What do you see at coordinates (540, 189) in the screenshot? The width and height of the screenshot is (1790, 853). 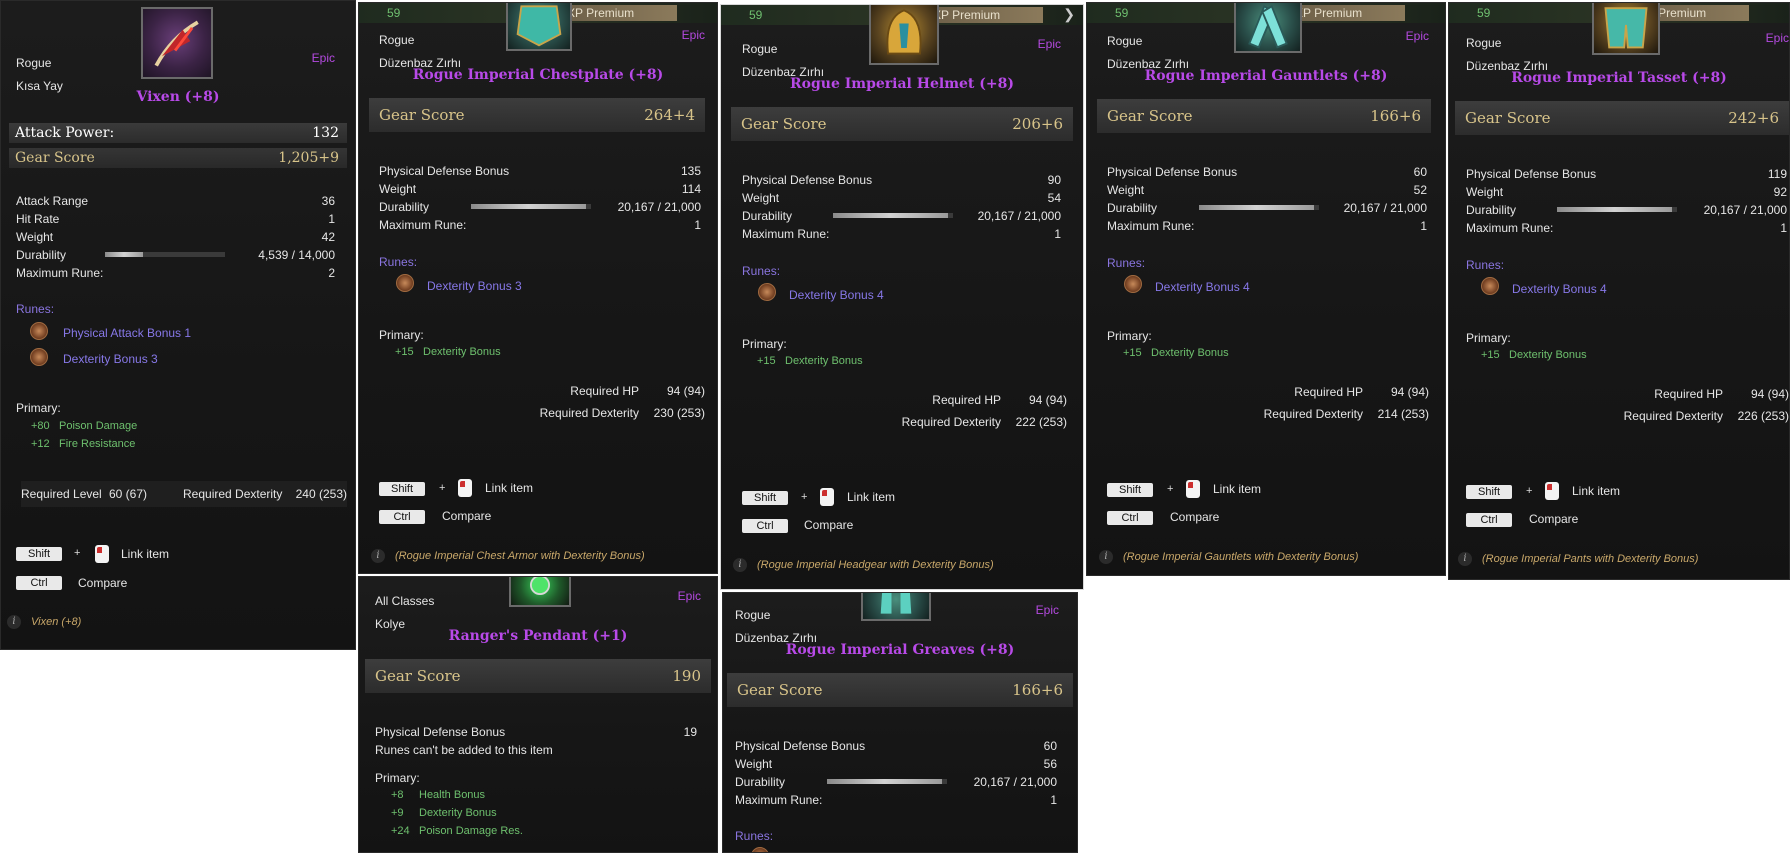 I see `stat-row: Weight 114` at bounding box center [540, 189].